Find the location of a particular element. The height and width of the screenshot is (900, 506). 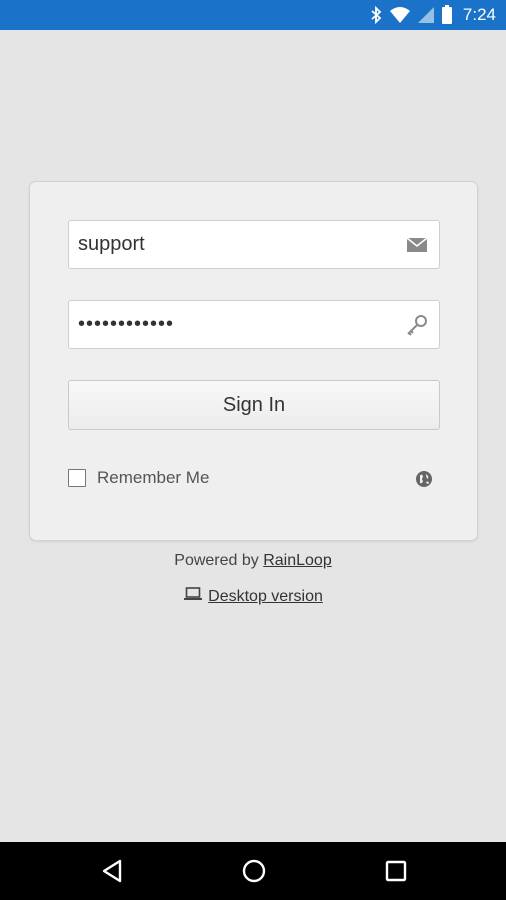

key-icon is located at coordinates (417, 324).